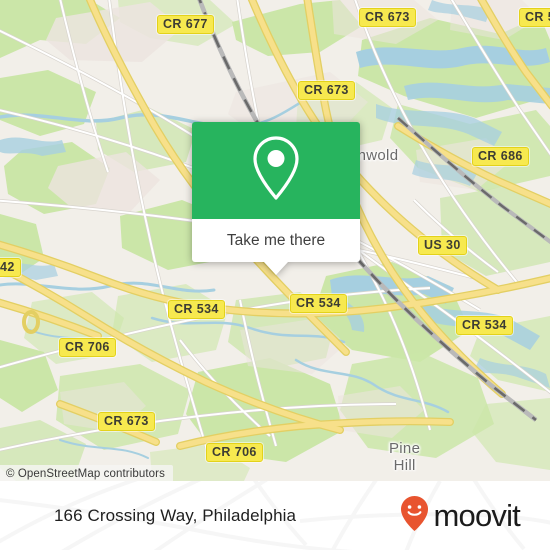 The height and width of the screenshot is (550, 550). What do you see at coordinates (126, 421) in the screenshot?
I see `road-shield-cr673-c: CR 673` at bounding box center [126, 421].